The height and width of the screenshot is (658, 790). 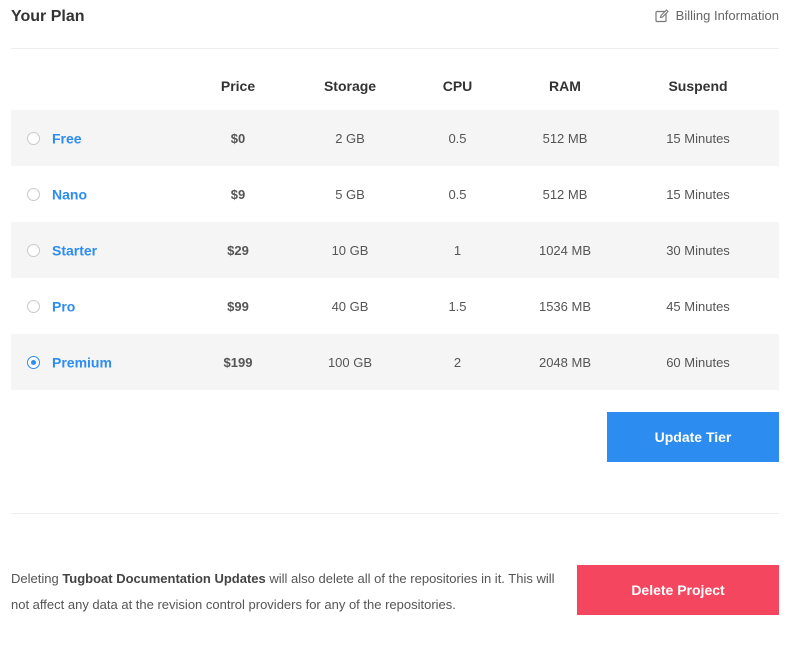 I want to click on tier-name: Pro, so click(x=63, y=306).